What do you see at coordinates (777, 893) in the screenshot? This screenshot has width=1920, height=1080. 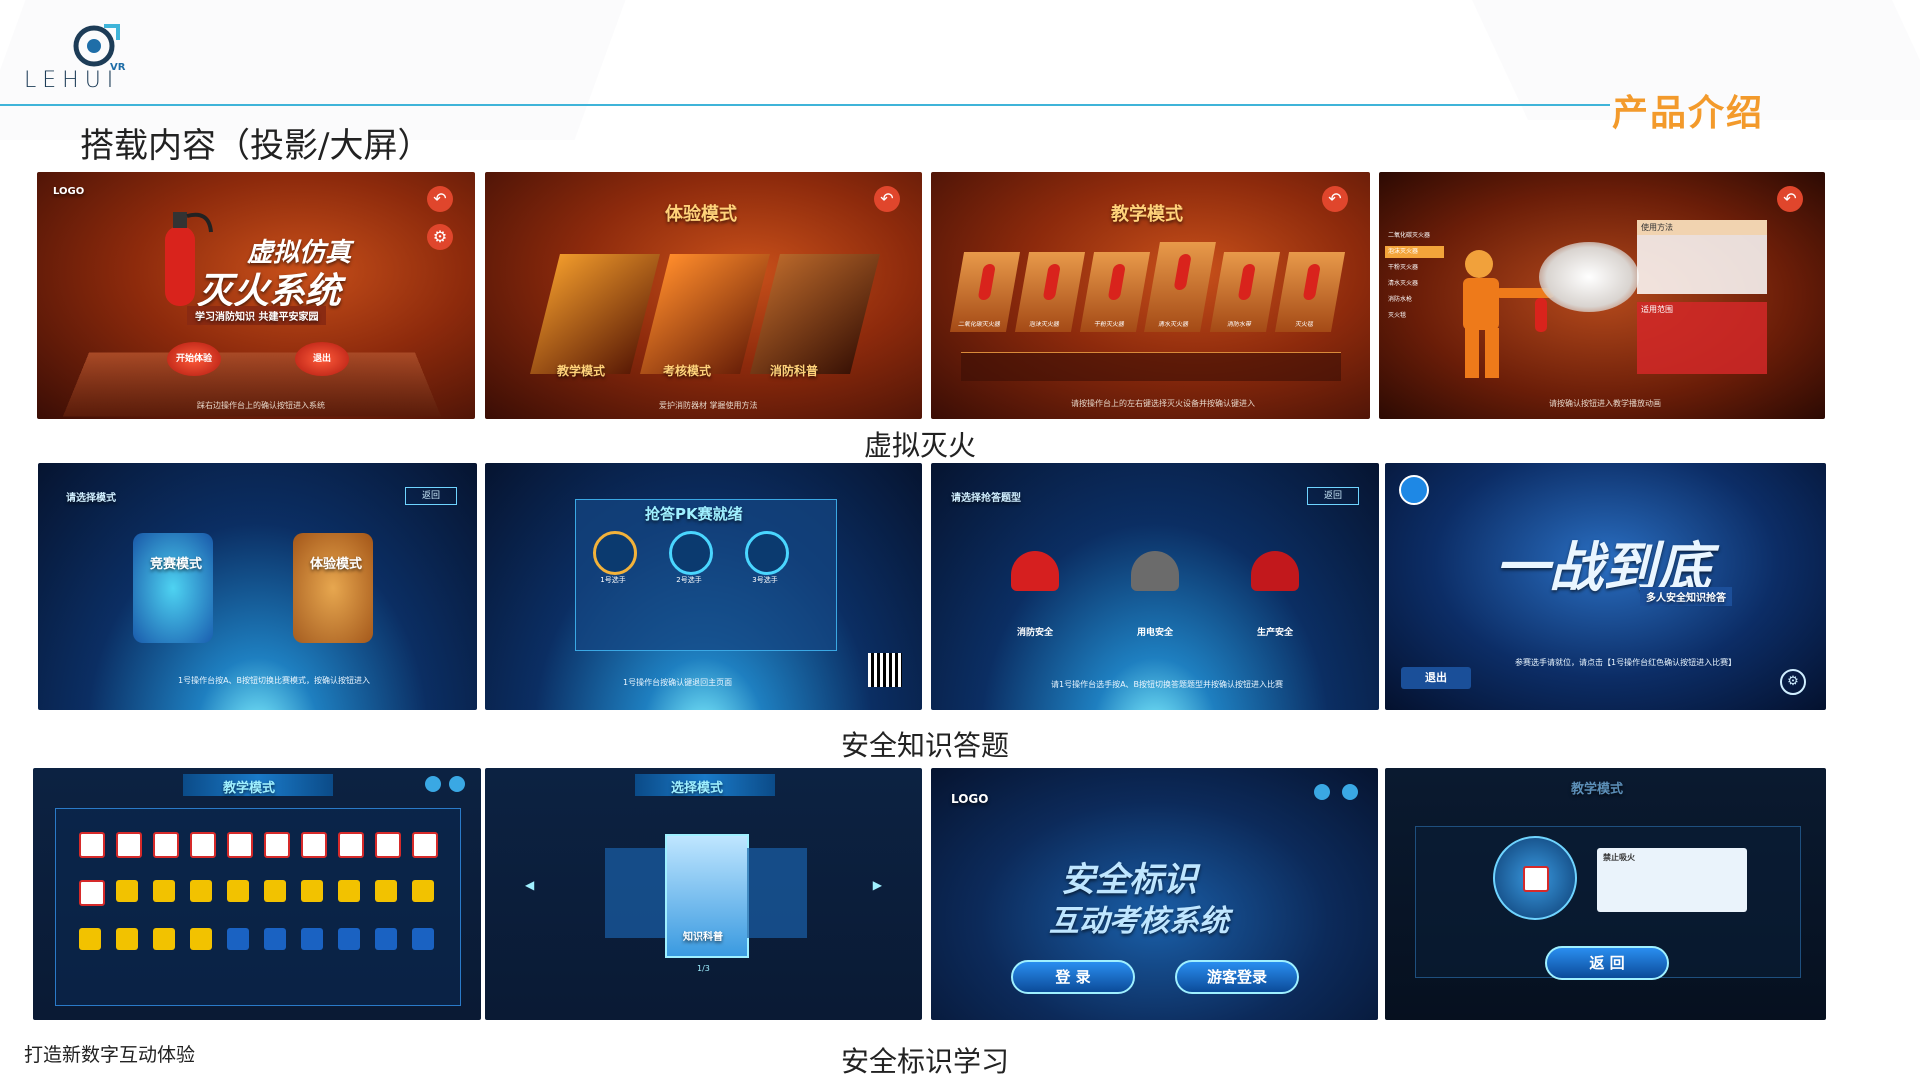 I see `card-right` at bounding box center [777, 893].